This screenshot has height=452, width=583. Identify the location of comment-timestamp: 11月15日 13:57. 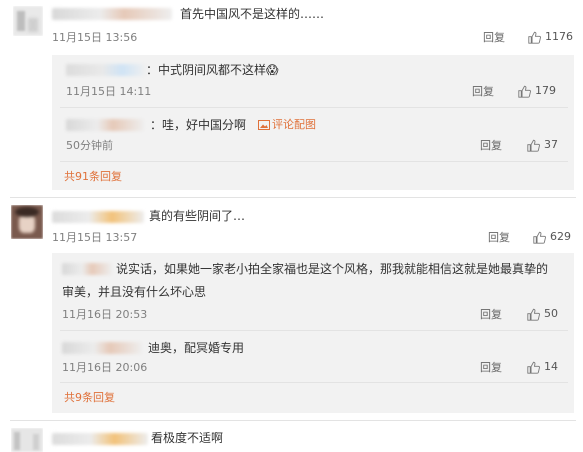
(95, 237).